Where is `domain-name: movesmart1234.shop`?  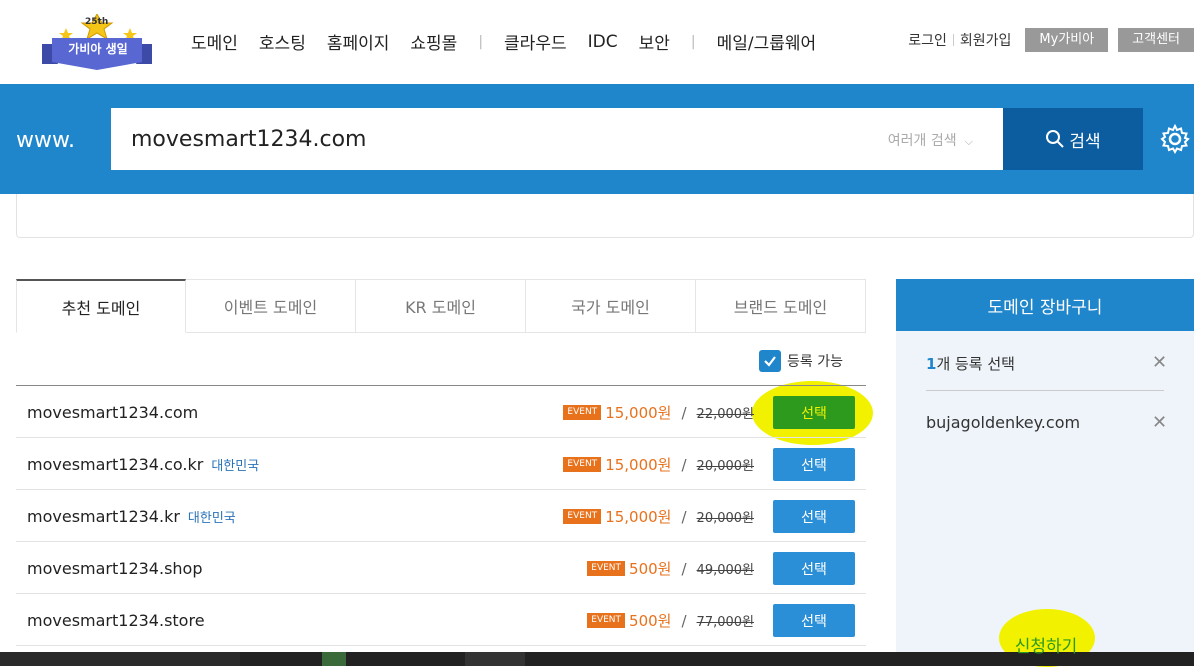 domain-name: movesmart1234.shop is located at coordinates (115, 568).